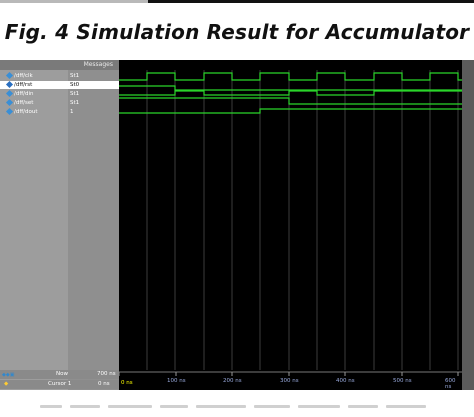 The width and height of the screenshot is (474, 417). I want to click on now-label: Now, so click(62, 374).